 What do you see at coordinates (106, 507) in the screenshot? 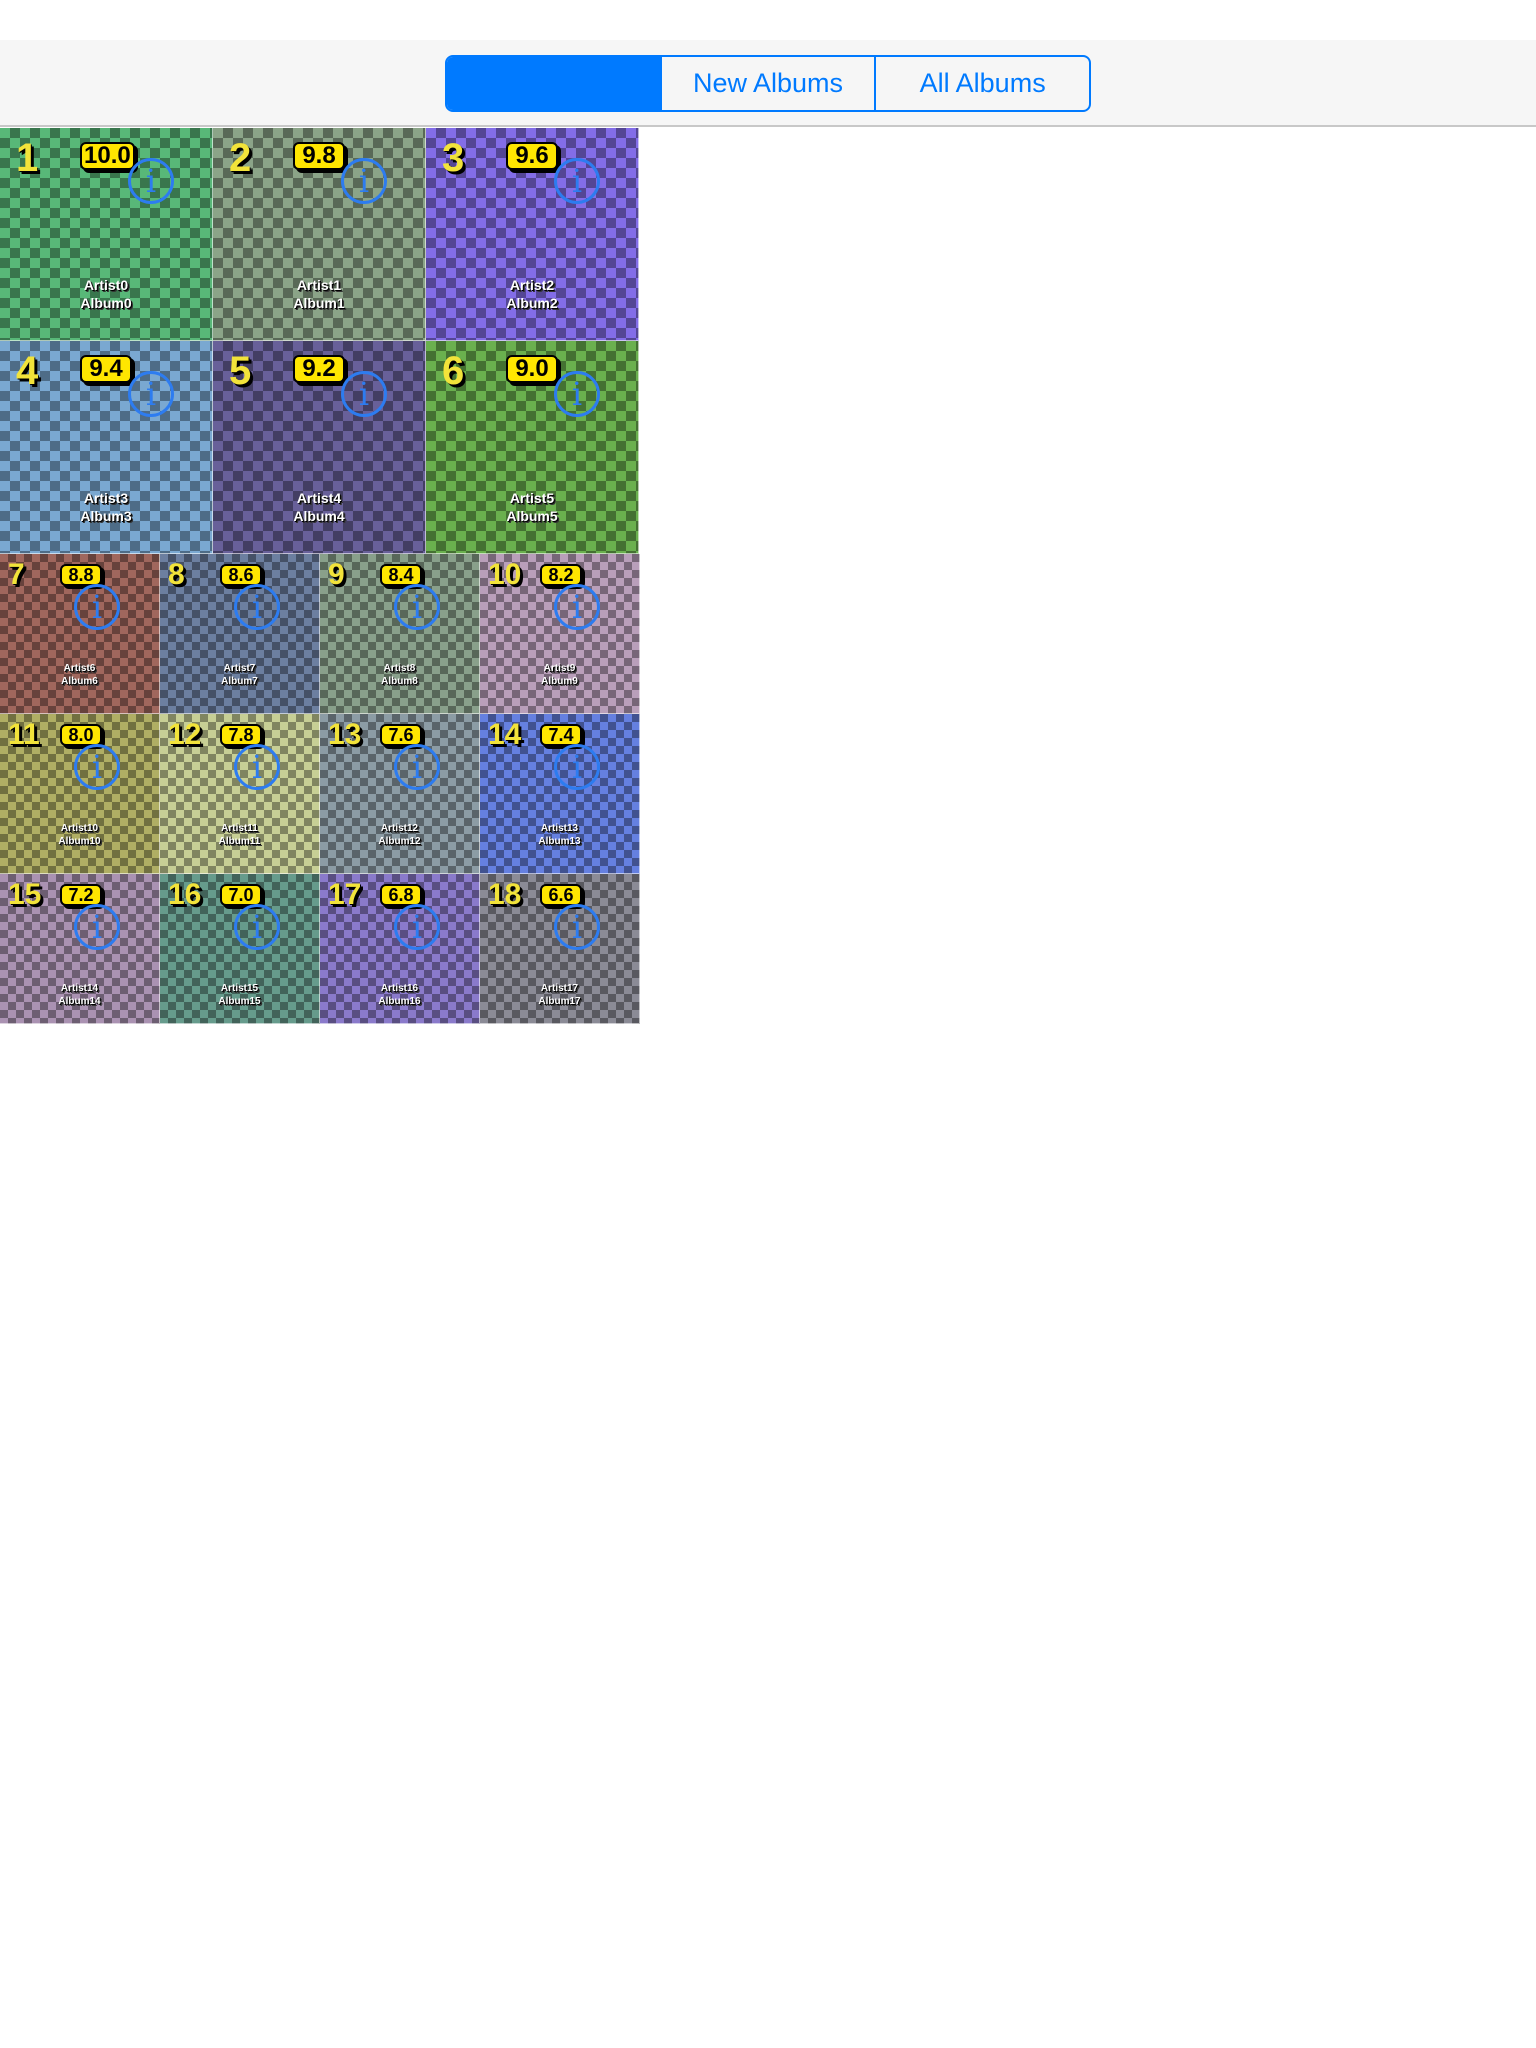
I see `album-names: Artist3 Album3` at bounding box center [106, 507].